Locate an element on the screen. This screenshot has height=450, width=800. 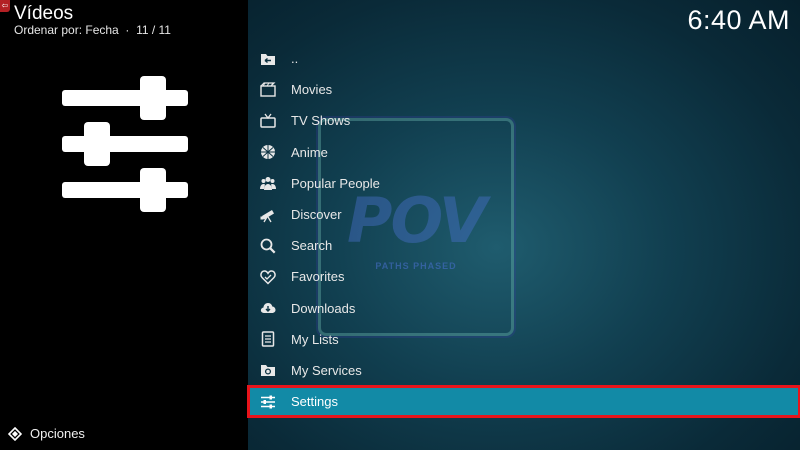
menu-item-discover: Discover is located at coordinates (524, 214).